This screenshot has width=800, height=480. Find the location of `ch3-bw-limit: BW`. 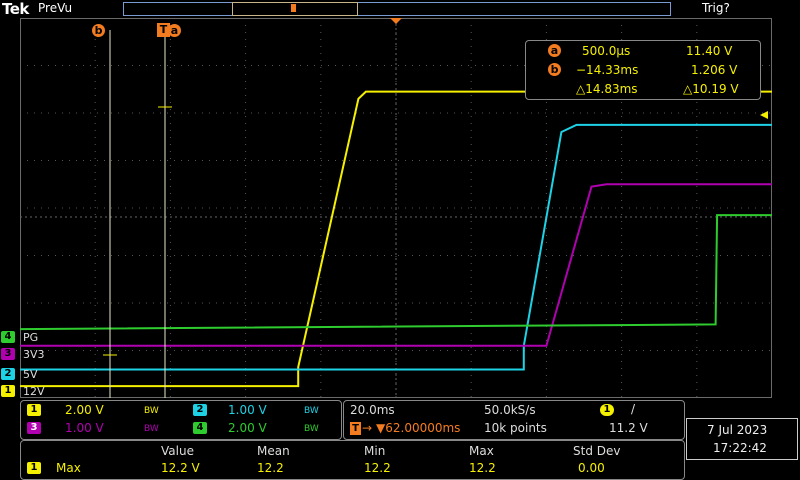

ch3-bw-limit: BW is located at coordinates (151, 429).